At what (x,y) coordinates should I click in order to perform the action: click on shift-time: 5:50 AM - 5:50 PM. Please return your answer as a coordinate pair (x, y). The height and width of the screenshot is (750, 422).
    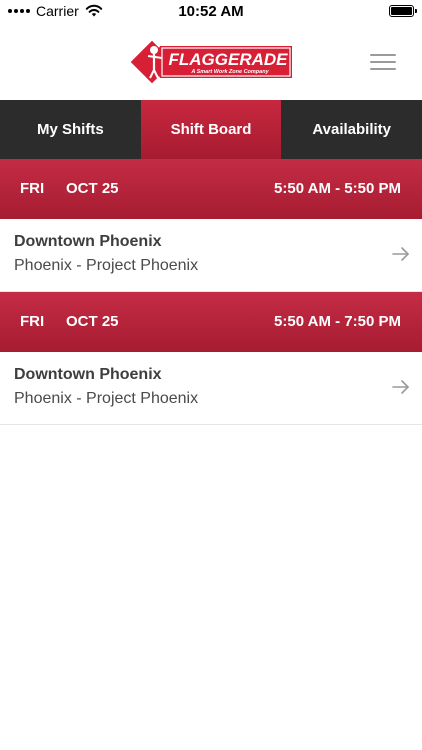
    Looking at the image, I should click on (337, 188).